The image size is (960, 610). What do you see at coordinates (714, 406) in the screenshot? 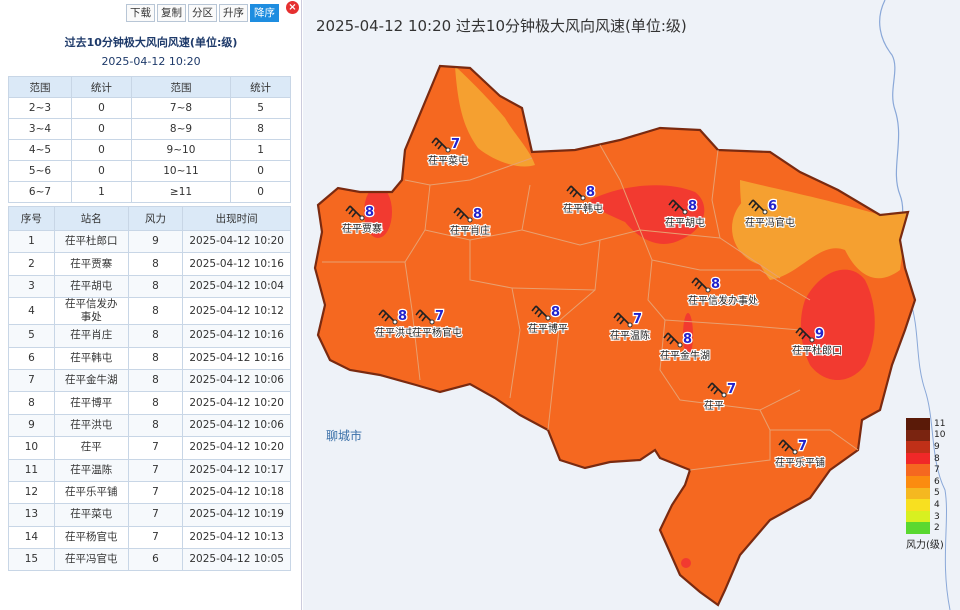
I see `station-name: 茌平` at bounding box center [714, 406].